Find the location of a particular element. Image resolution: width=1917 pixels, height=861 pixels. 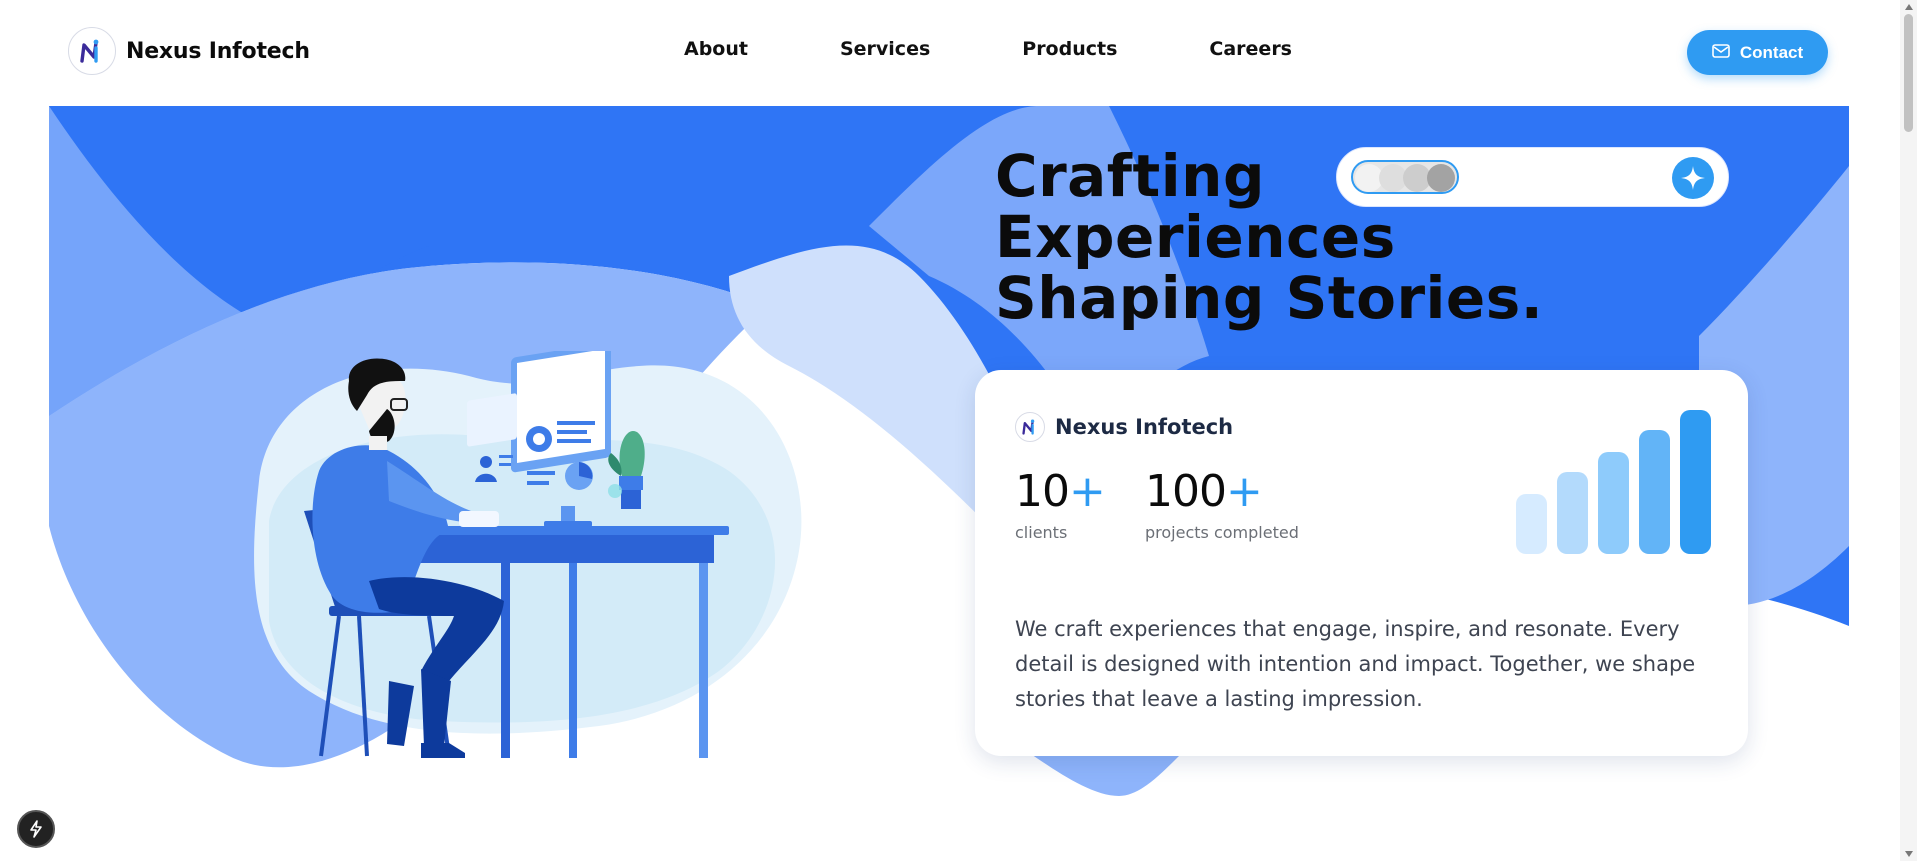

scroll-down-arrow-icon is located at coordinates (1909, 854).